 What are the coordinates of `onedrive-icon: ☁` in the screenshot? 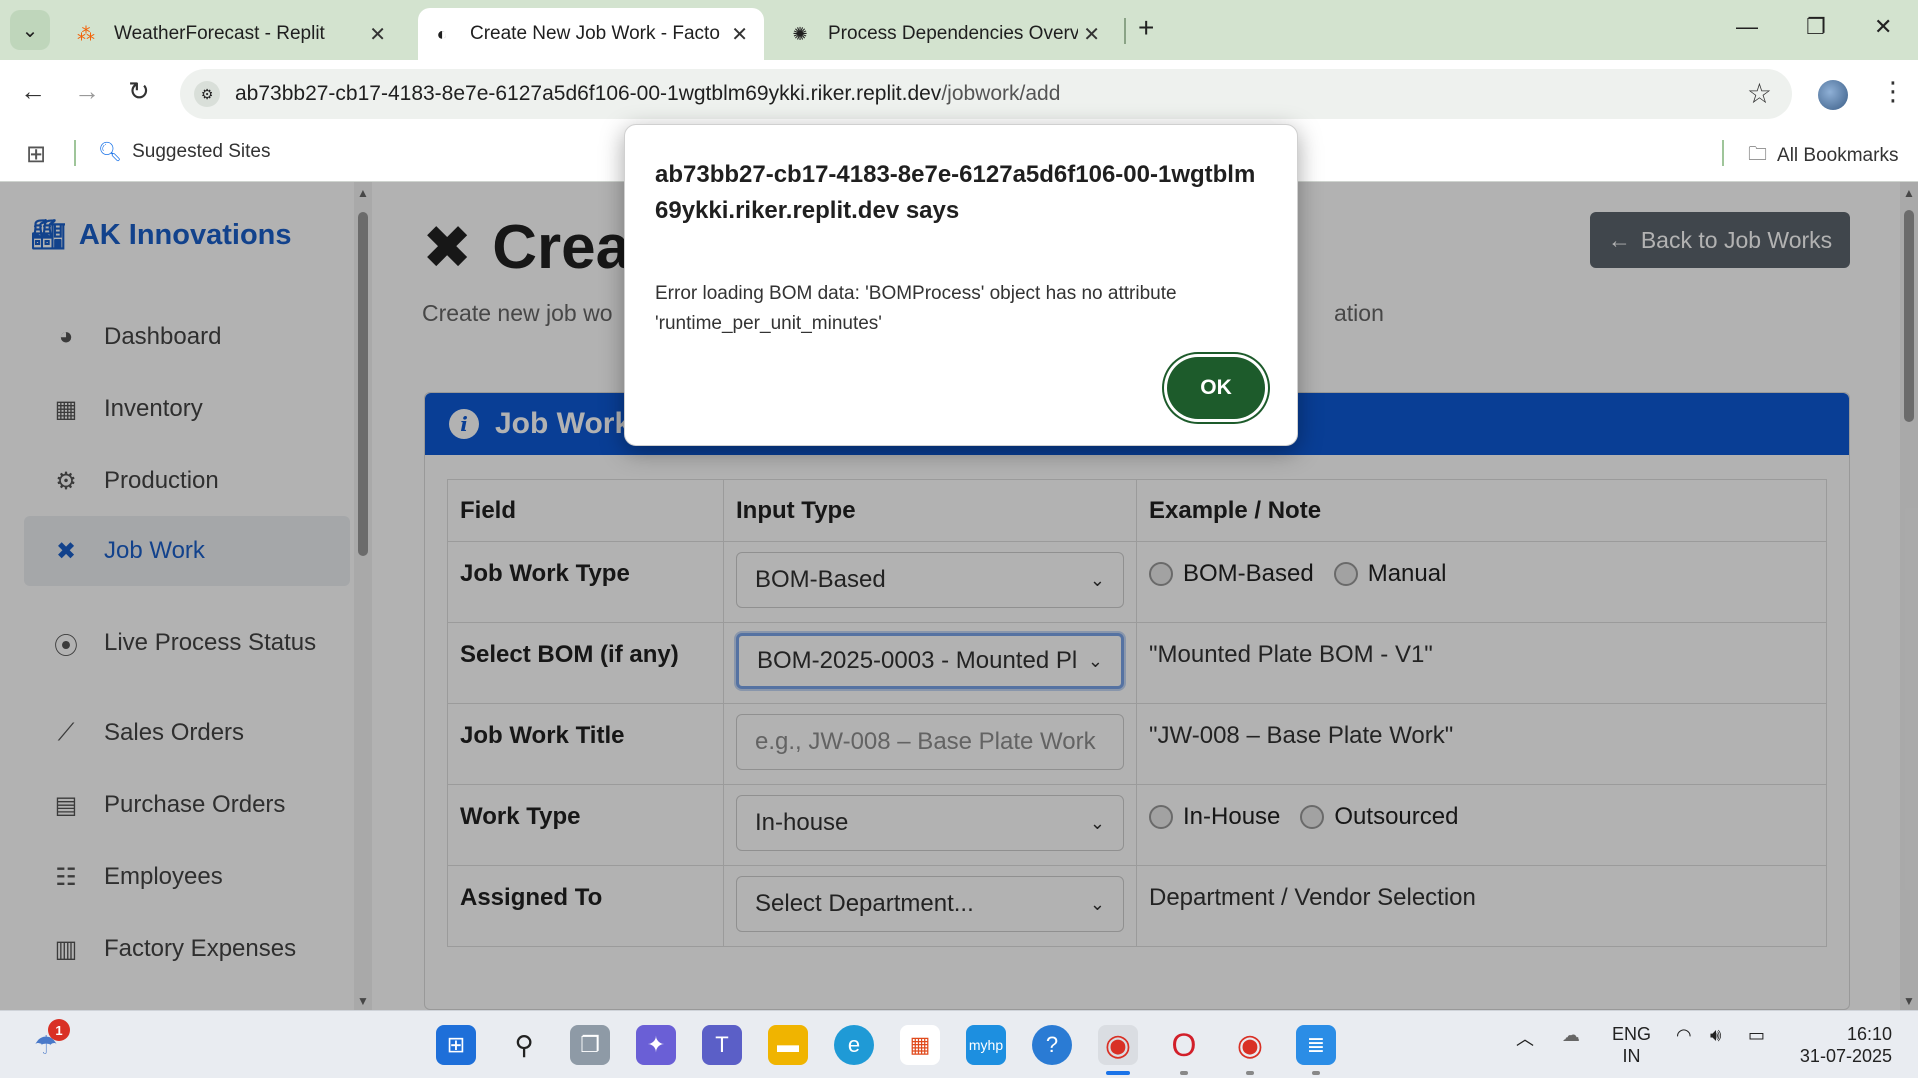 It's located at (1571, 1035).